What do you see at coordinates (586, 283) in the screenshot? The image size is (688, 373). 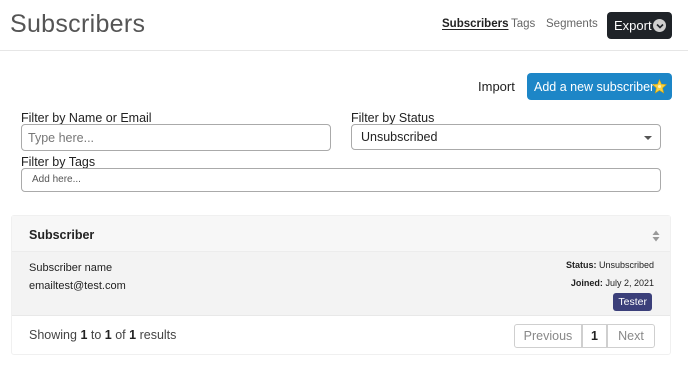 I see `joined-key: Joined:` at bounding box center [586, 283].